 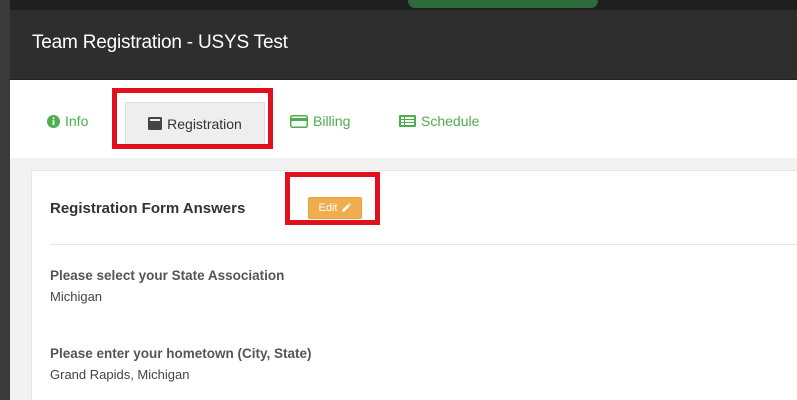 What do you see at coordinates (299, 121) in the screenshot?
I see `credit-card-icon` at bounding box center [299, 121].